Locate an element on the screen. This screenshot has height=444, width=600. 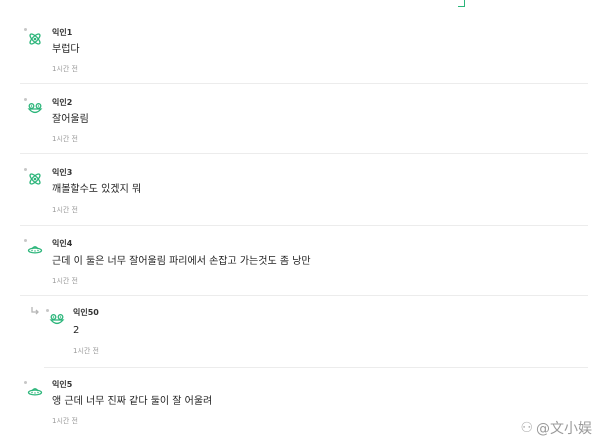
comment-body: 잘어울림 is located at coordinates (70, 119).